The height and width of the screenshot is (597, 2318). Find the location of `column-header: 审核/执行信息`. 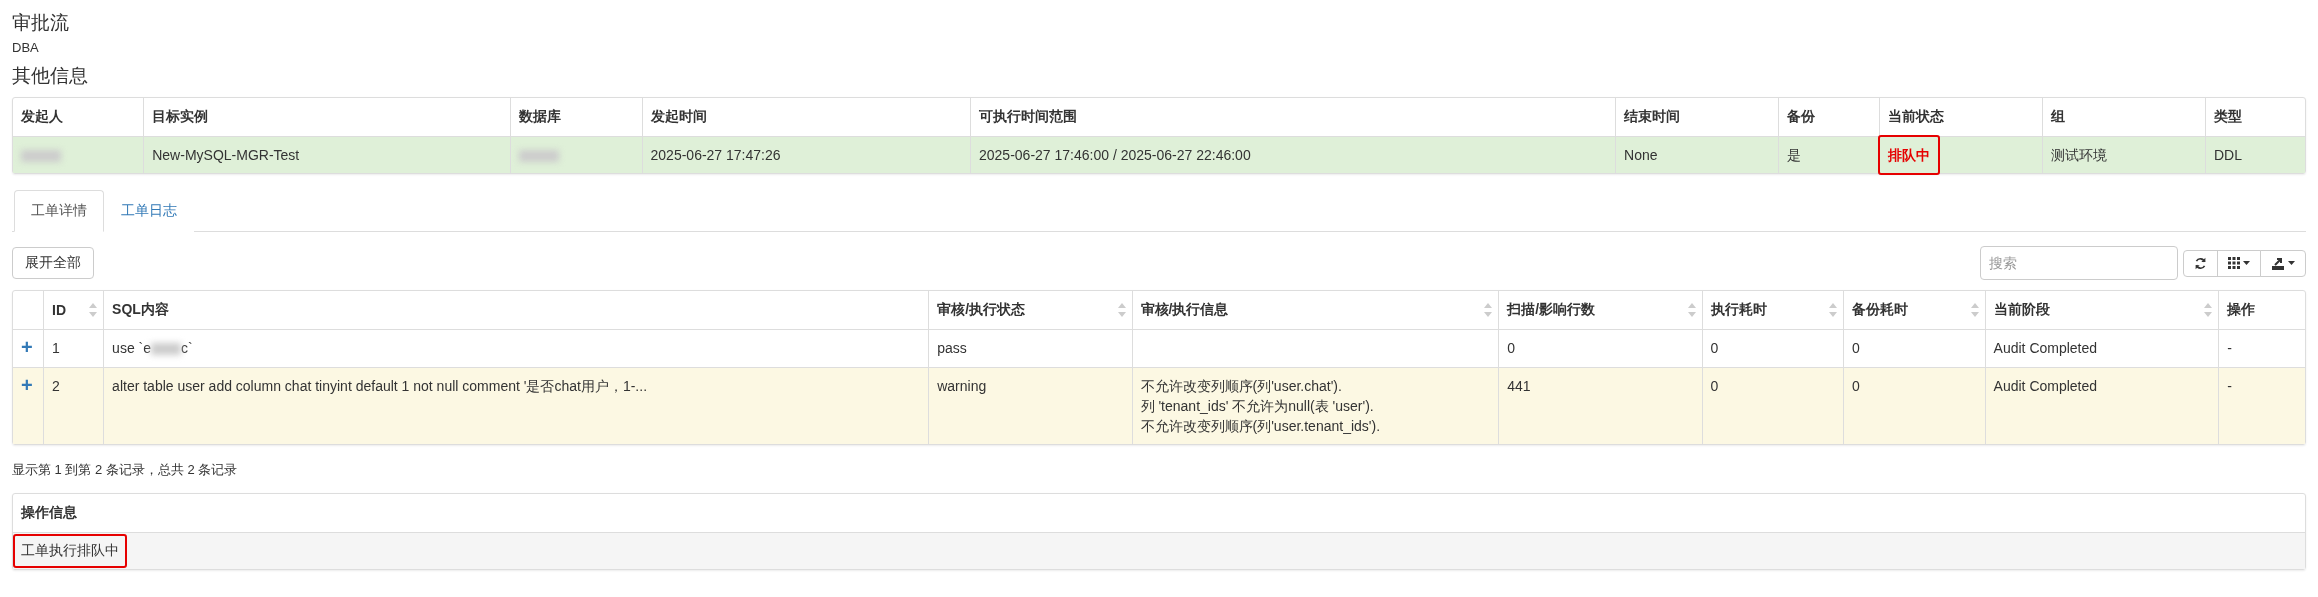

column-header: 审核/执行信息 is located at coordinates (1315, 310).